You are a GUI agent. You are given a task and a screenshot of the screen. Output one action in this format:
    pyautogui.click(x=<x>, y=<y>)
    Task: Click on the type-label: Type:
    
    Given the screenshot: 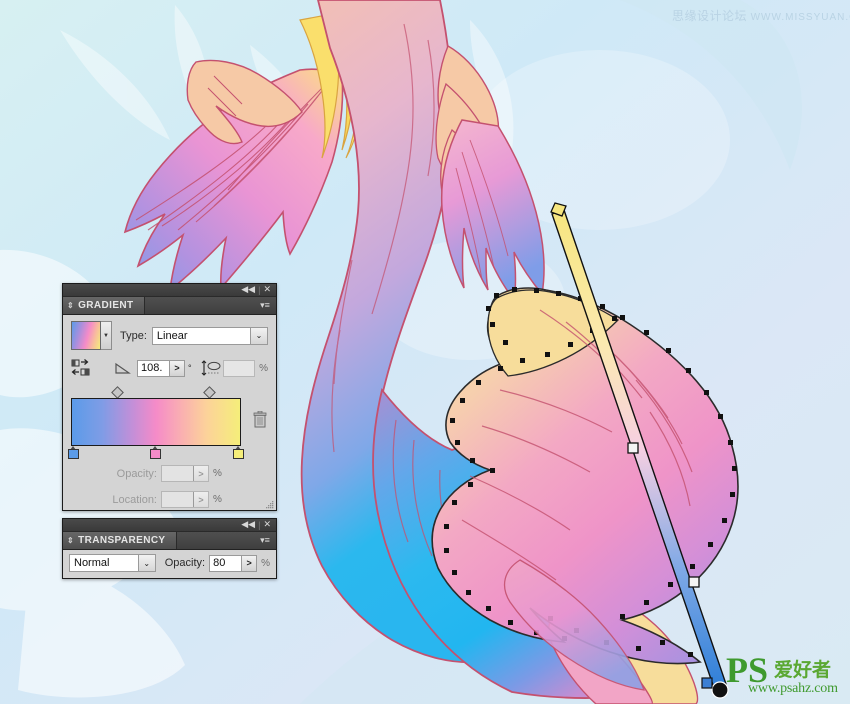 What is the action you would take?
    pyautogui.click(x=133, y=335)
    